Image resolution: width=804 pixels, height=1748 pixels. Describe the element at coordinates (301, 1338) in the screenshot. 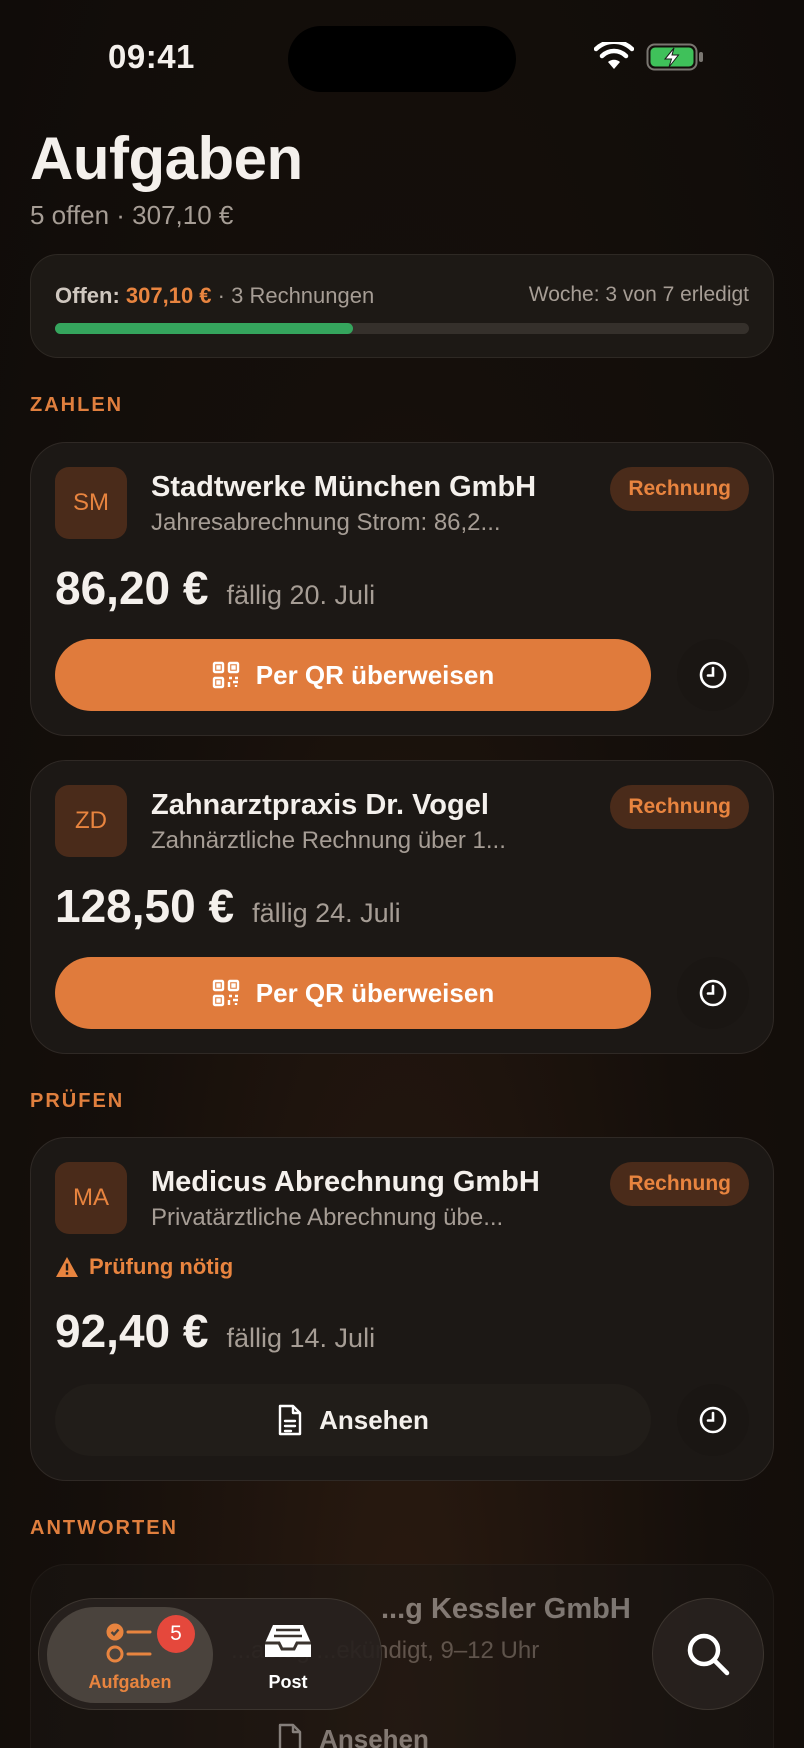

I see `due-date: fällig 14. Juli` at that location.